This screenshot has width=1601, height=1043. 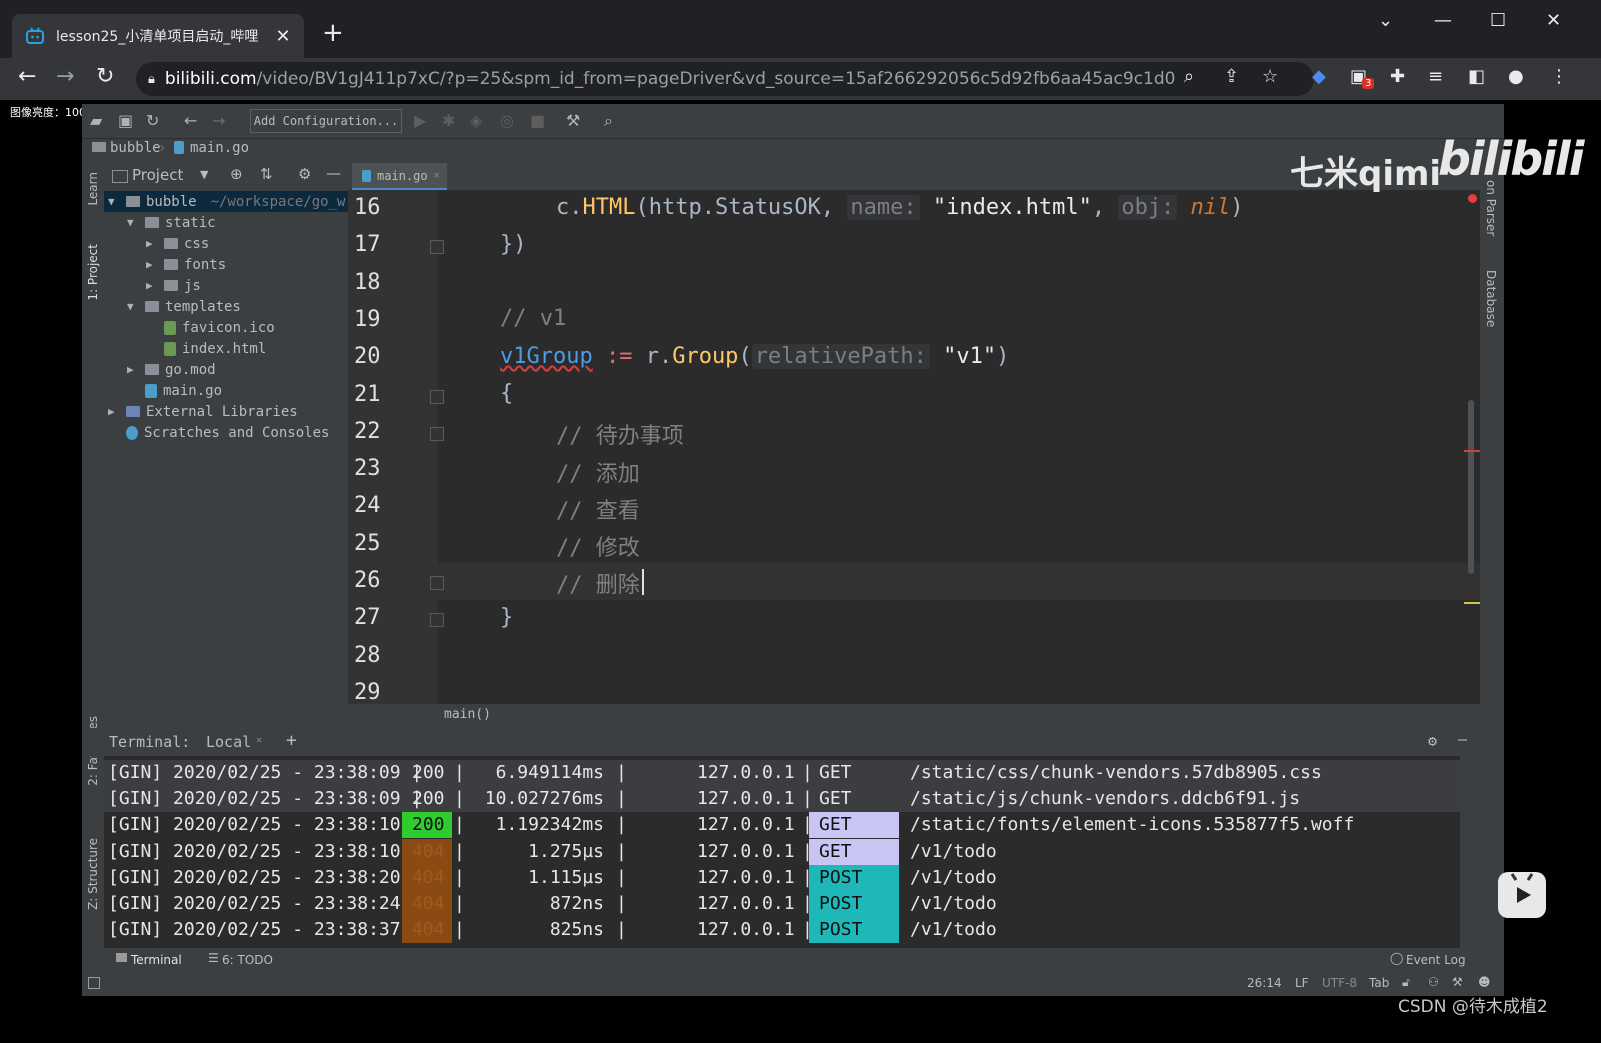 I want to click on browser-tab: lesson25_小清单项目启动_哔哩 ✕, so click(x=158, y=36).